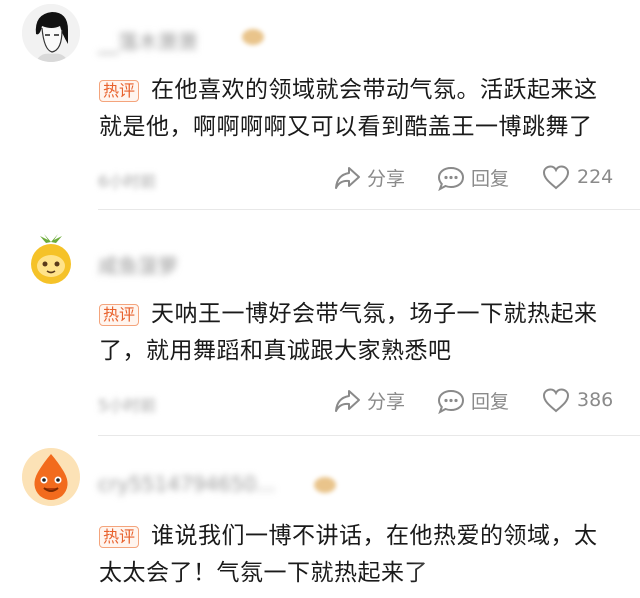 The width and height of the screenshot is (640, 598). What do you see at coordinates (127, 405) in the screenshot?
I see `timestamp: 5小时前` at bounding box center [127, 405].